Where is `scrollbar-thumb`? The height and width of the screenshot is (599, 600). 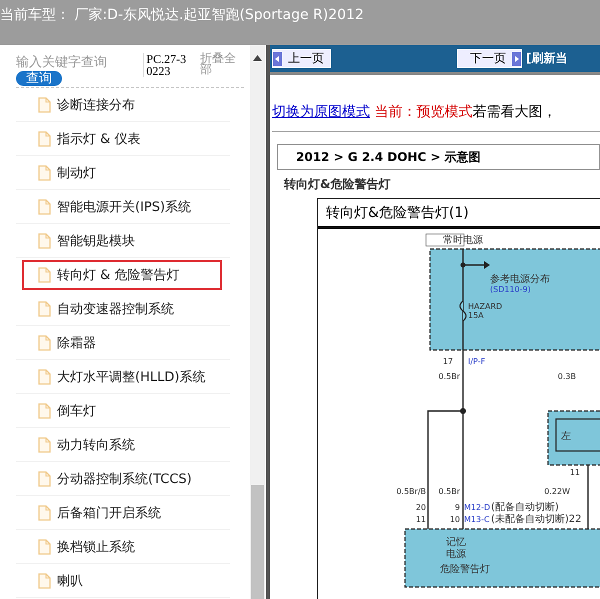
scrollbar-thumb is located at coordinates (257, 542).